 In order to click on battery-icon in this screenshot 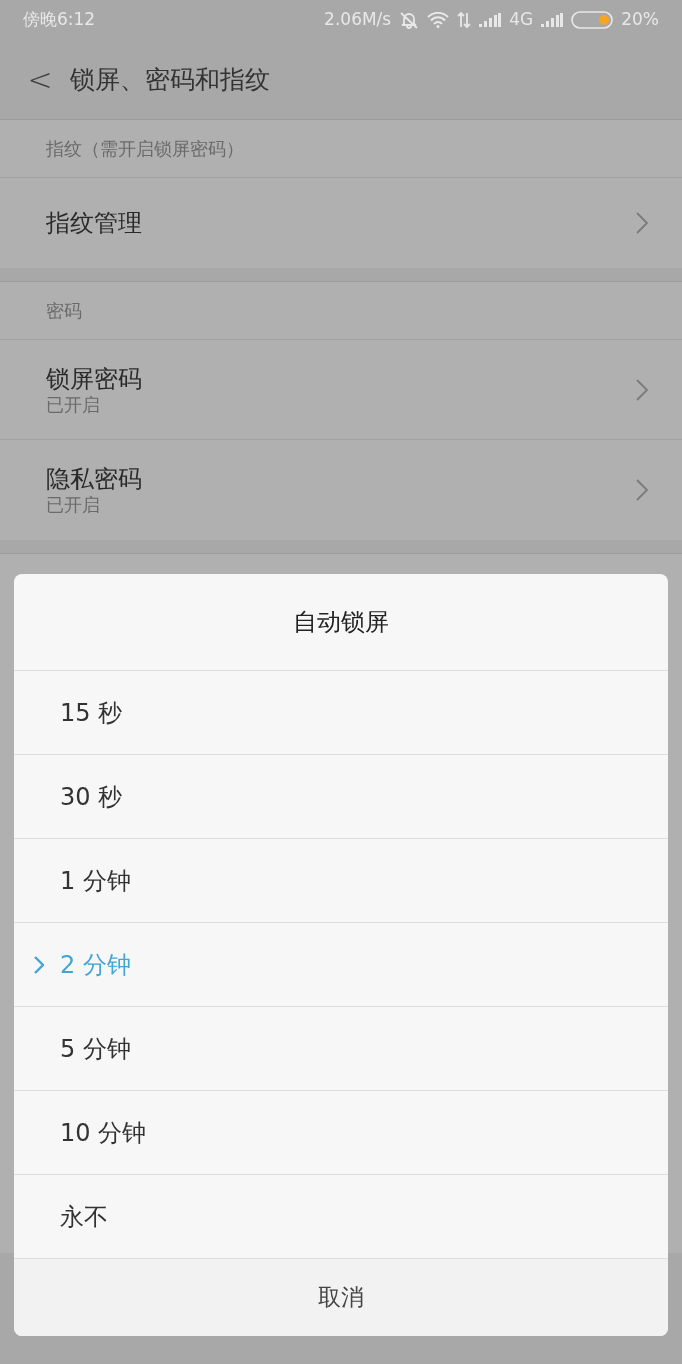, I will do `click(592, 20)`.